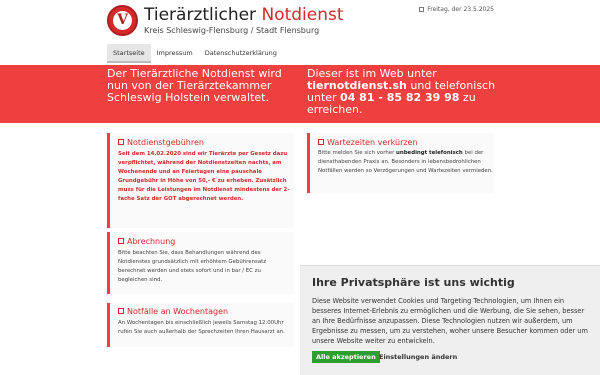 The width and height of the screenshot is (600, 375). Describe the element at coordinates (203, 15) in the screenshot. I see `site-title-part1: Tierärztlicher` at that location.